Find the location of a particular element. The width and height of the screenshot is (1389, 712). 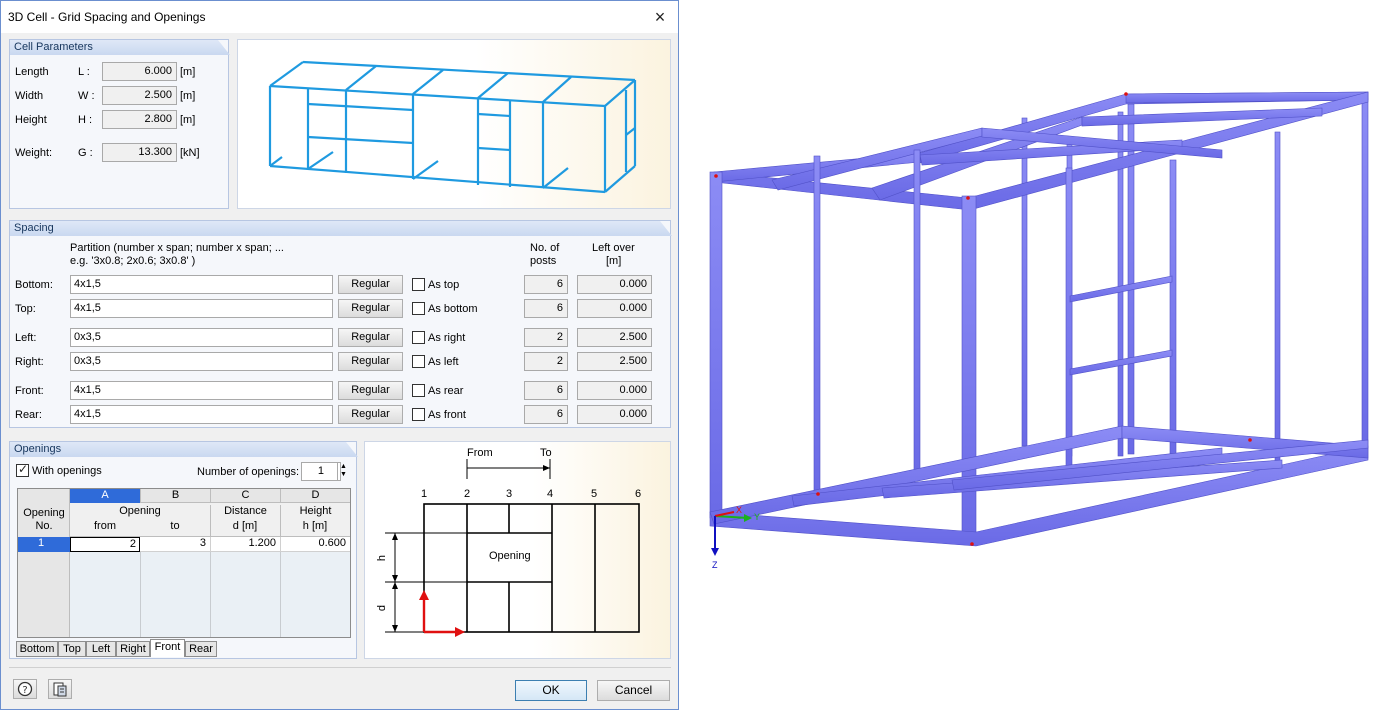

title-bar: 3D Cell - Grid Spacing and Openings × is located at coordinates (339, 17).